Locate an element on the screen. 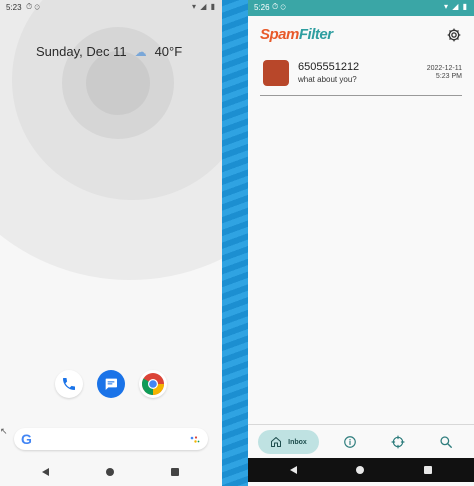 Image resolution: width=474 pixels, height=486 pixels. status-bar: 5:26 ⏱ ⊙ ▾ ◢ ▮ is located at coordinates (361, 8).